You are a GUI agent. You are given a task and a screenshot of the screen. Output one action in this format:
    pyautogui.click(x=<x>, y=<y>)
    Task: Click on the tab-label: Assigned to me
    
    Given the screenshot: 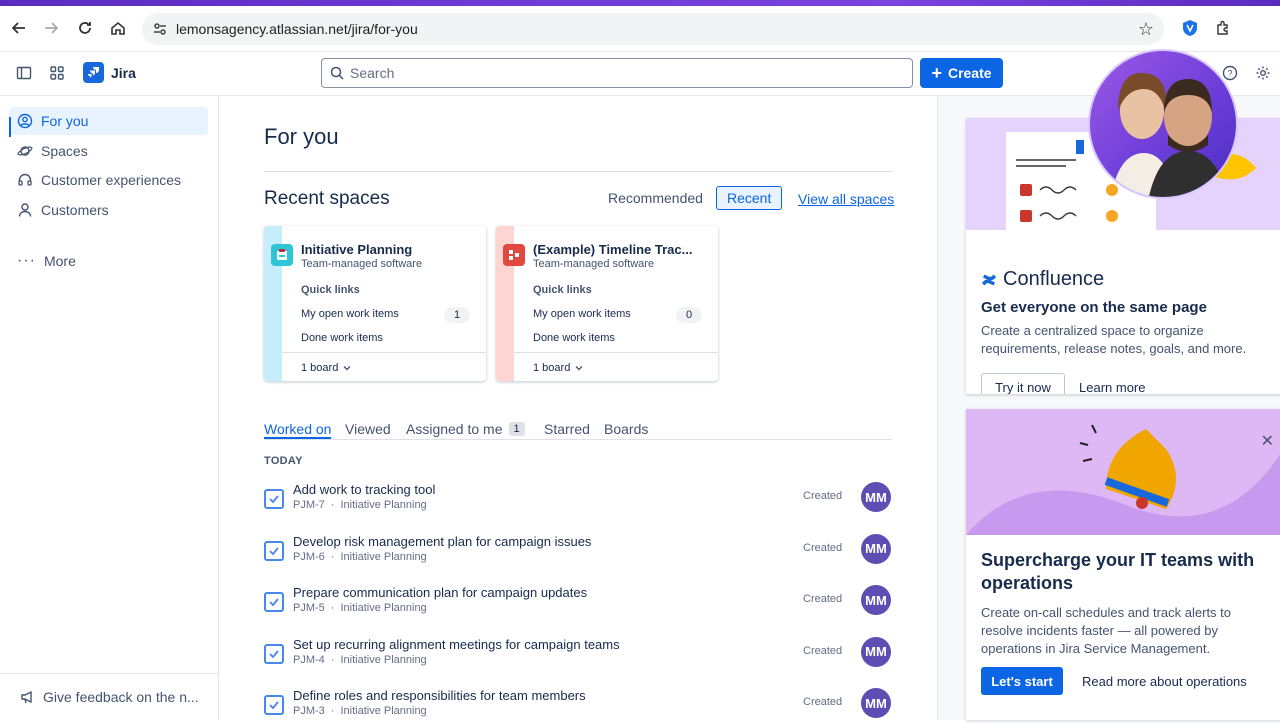 What is the action you would take?
    pyautogui.click(x=454, y=429)
    